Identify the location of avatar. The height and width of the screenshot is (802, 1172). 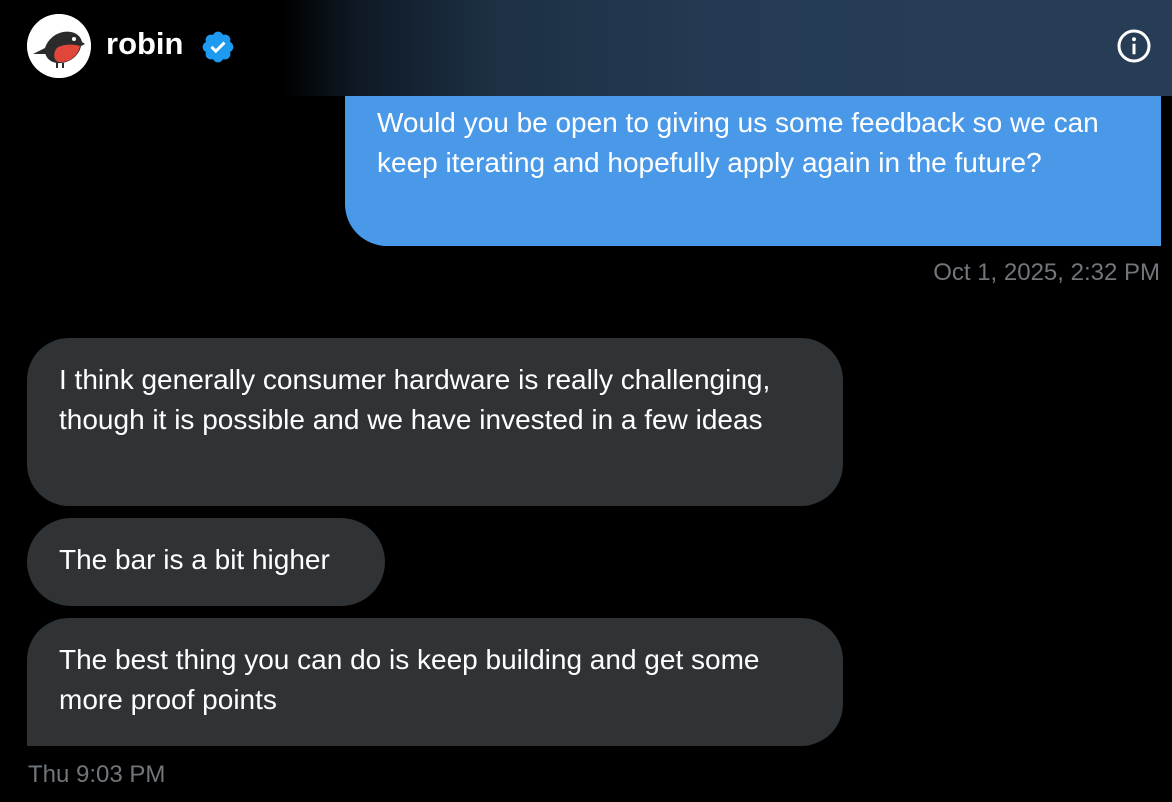
(59, 46).